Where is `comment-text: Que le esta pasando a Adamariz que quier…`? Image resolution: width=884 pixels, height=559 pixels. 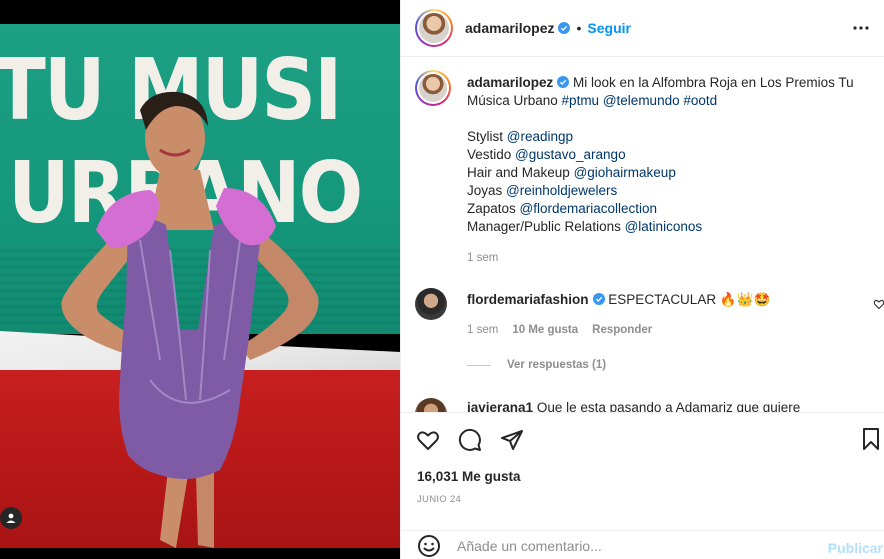 comment-text: Que le esta pasando a Adamariz que quier… is located at coordinates (668, 406).